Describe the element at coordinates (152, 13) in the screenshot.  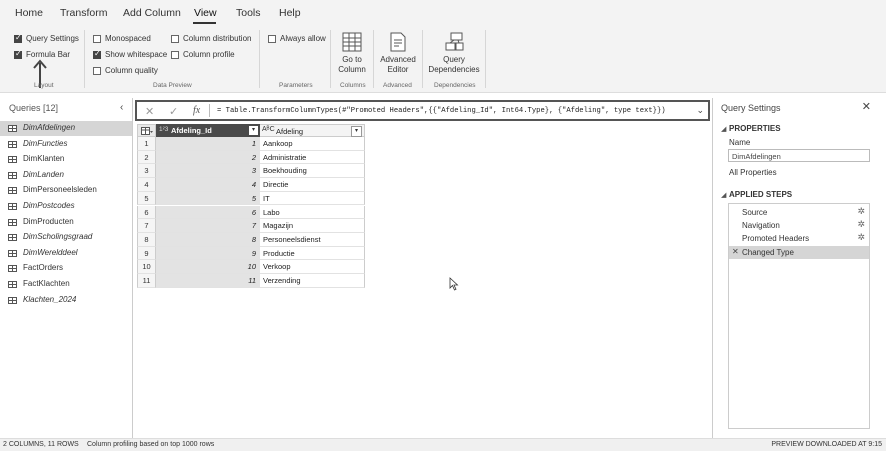
I see `tab-add-column: Add Column` at that location.